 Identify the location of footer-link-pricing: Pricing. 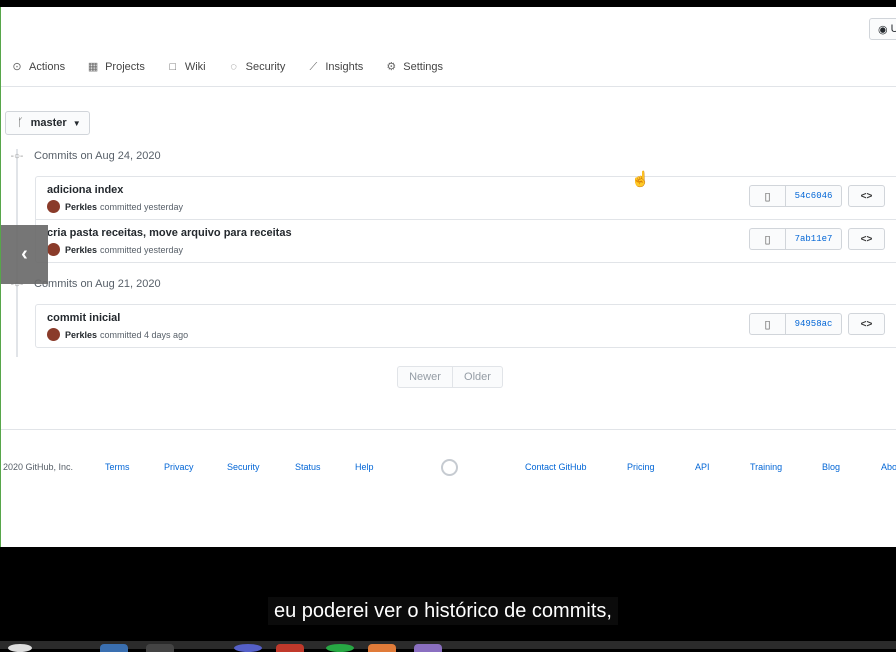
(641, 467).